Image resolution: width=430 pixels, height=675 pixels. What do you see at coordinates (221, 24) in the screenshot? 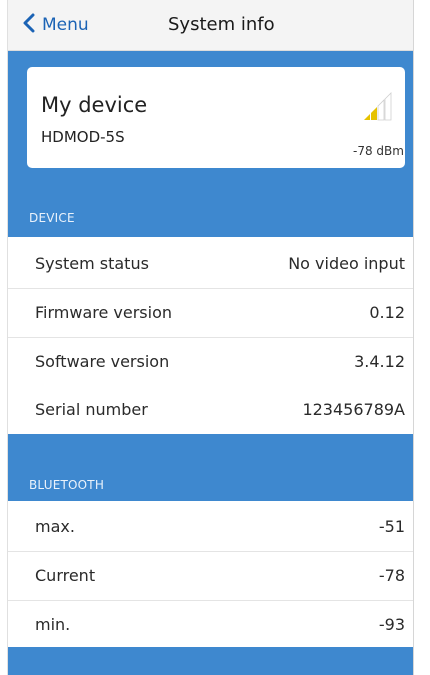
I see `page-title: System info` at bounding box center [221, 24].